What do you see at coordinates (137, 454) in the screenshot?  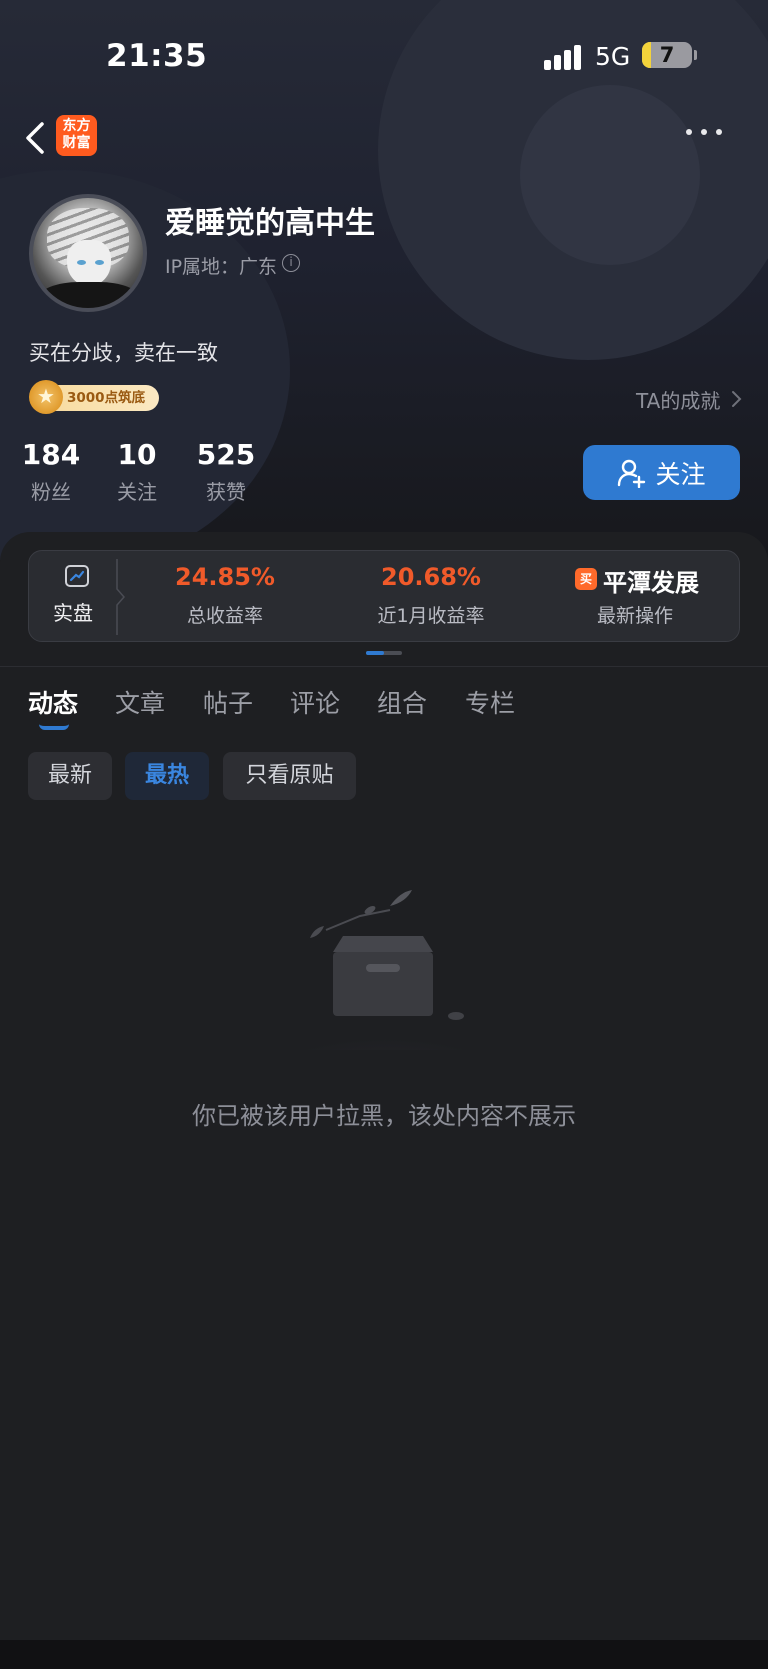 I see `following-count: 10` at bounding box center [137, 454].